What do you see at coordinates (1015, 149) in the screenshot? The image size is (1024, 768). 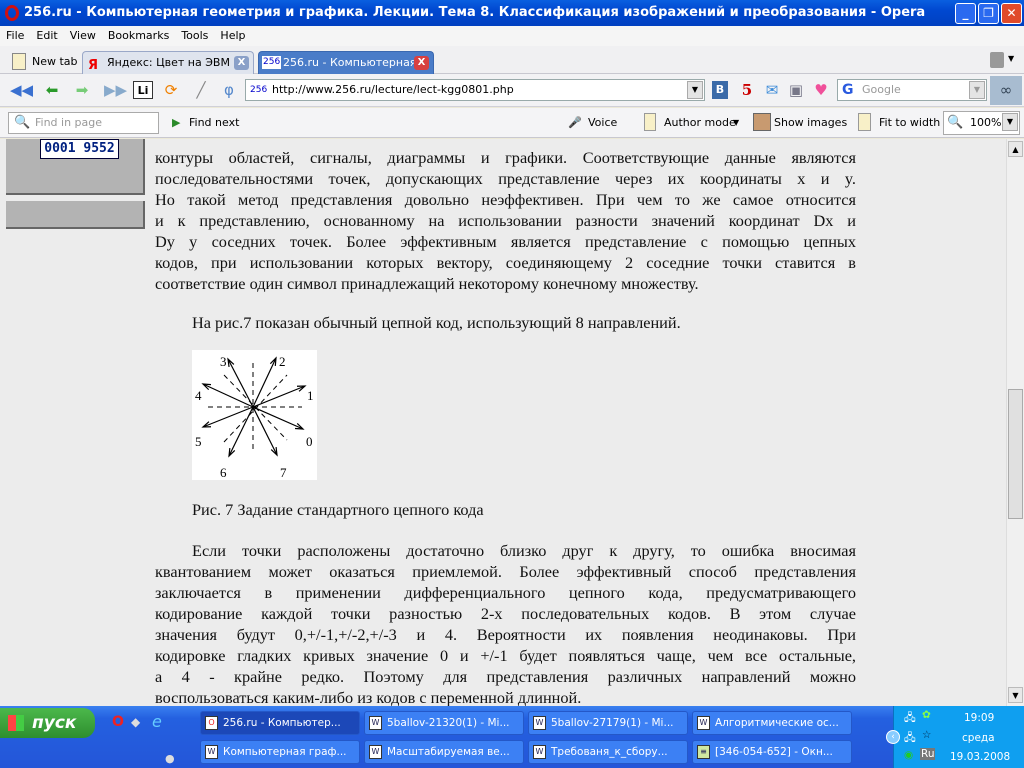 I see `scroll-up-icon: ▲` at bounding box center [1015, 149].